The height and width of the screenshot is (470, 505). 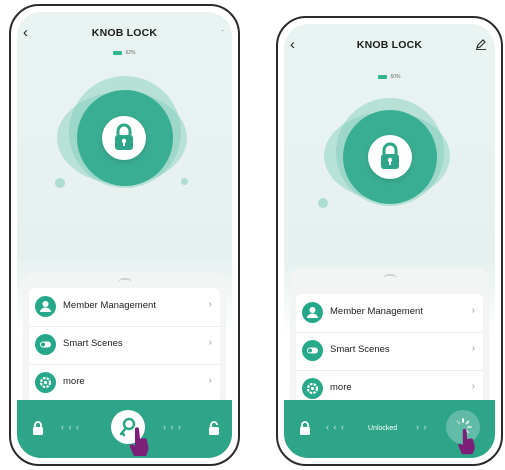 I want to click on menu-item-more: more ›, so click(x=124, y=383).